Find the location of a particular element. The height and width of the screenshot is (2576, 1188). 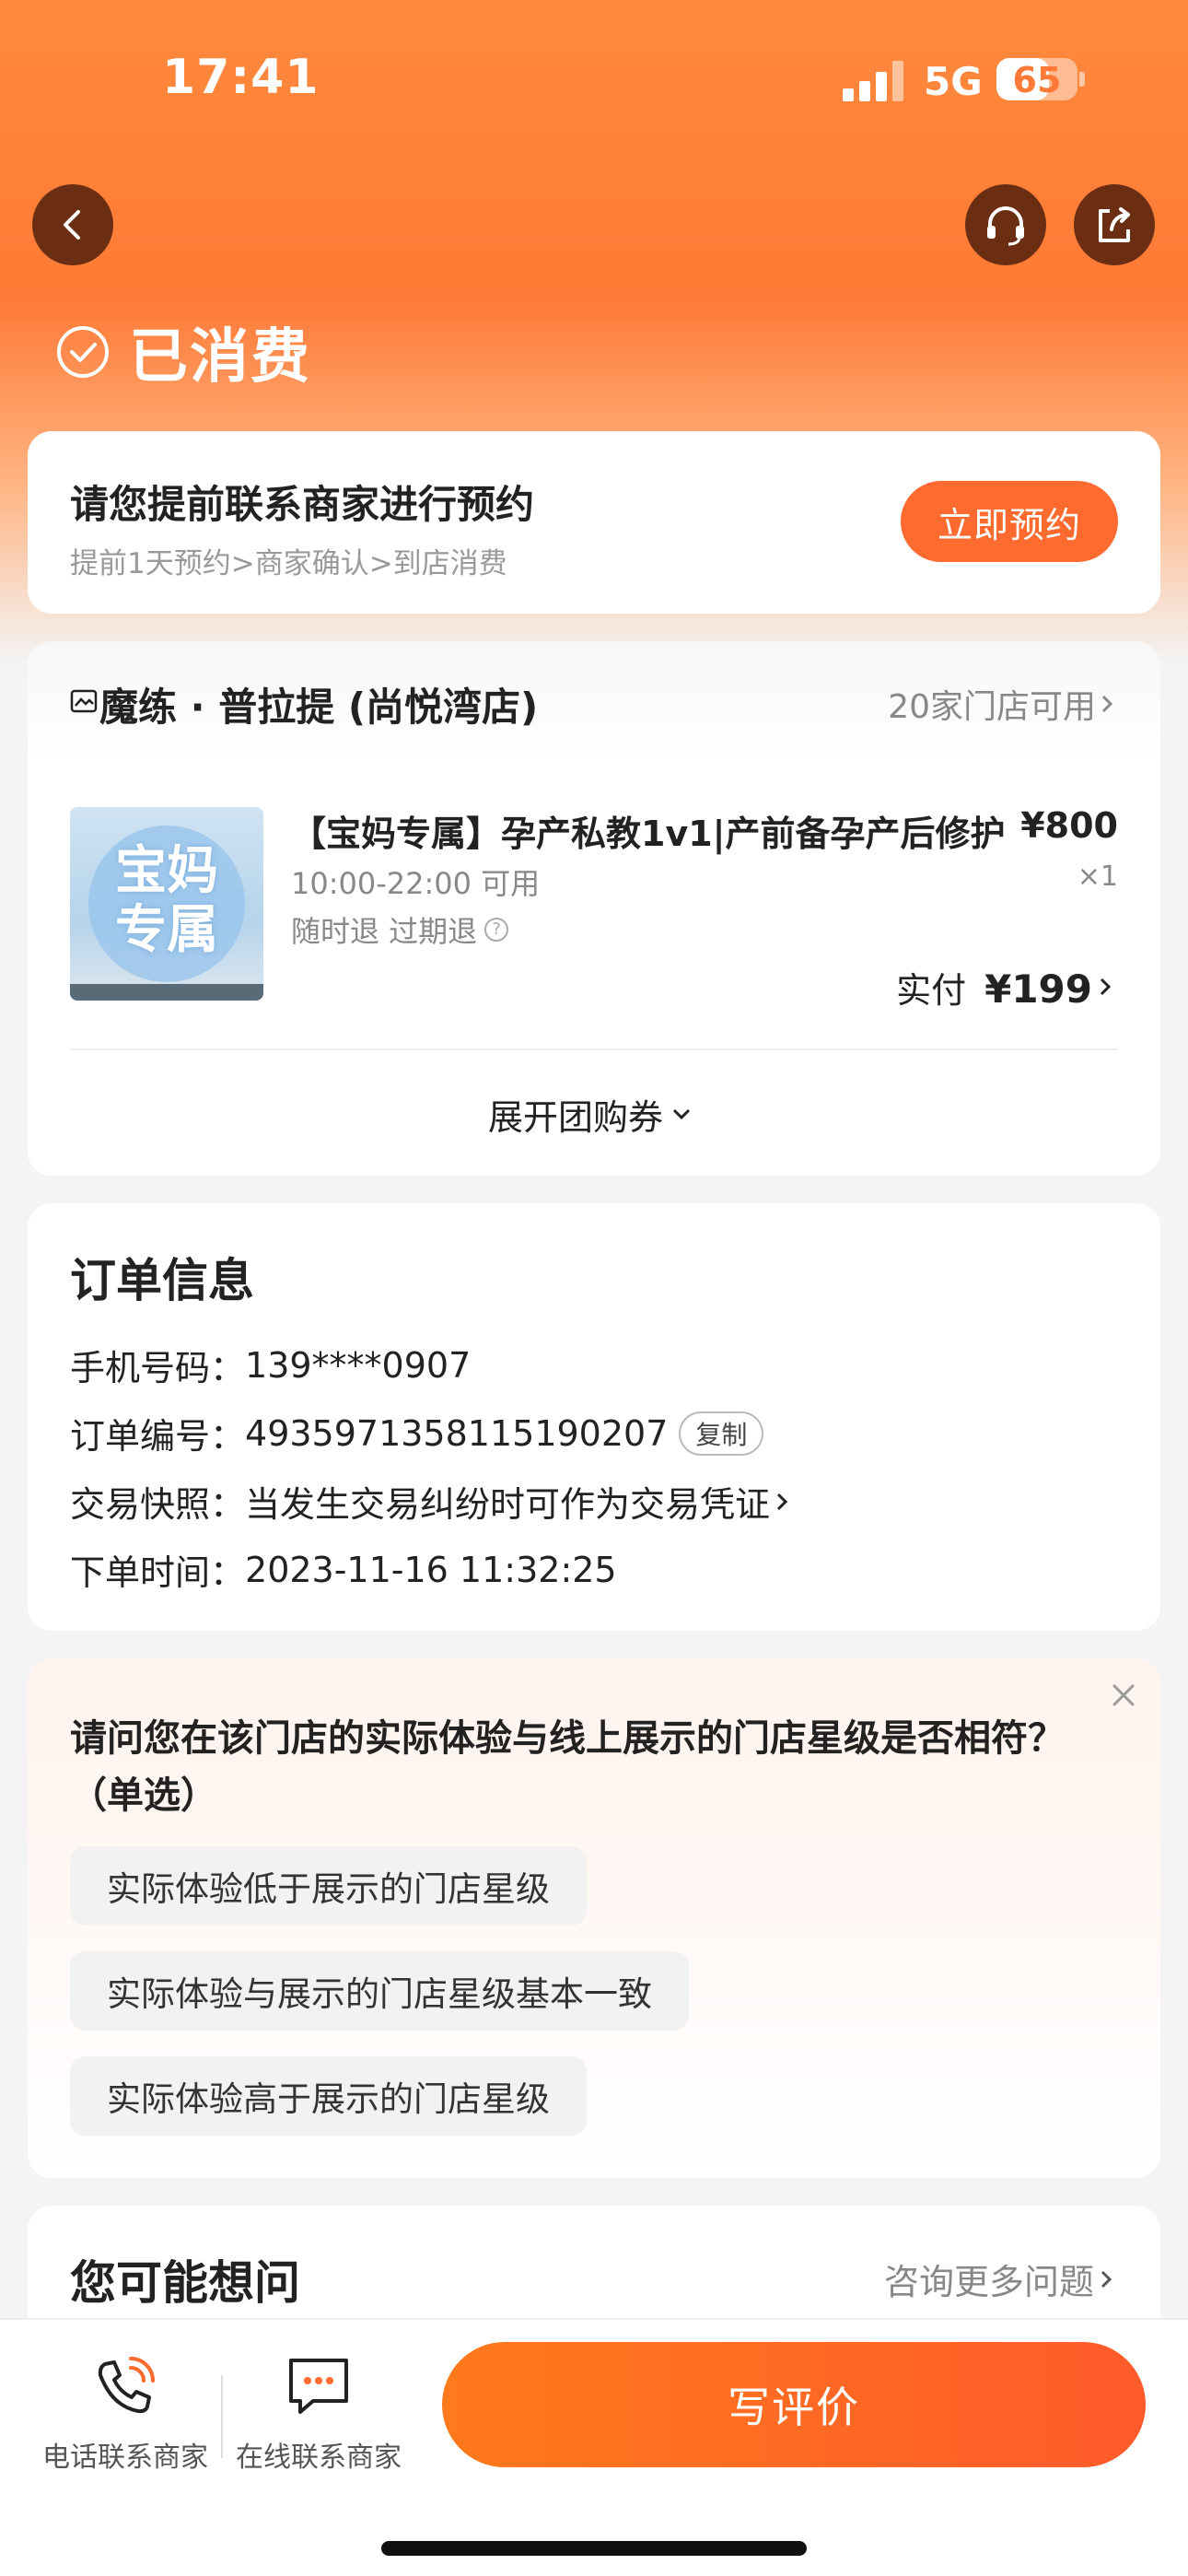

help-icon: ? is located at coordinates (496, 930).